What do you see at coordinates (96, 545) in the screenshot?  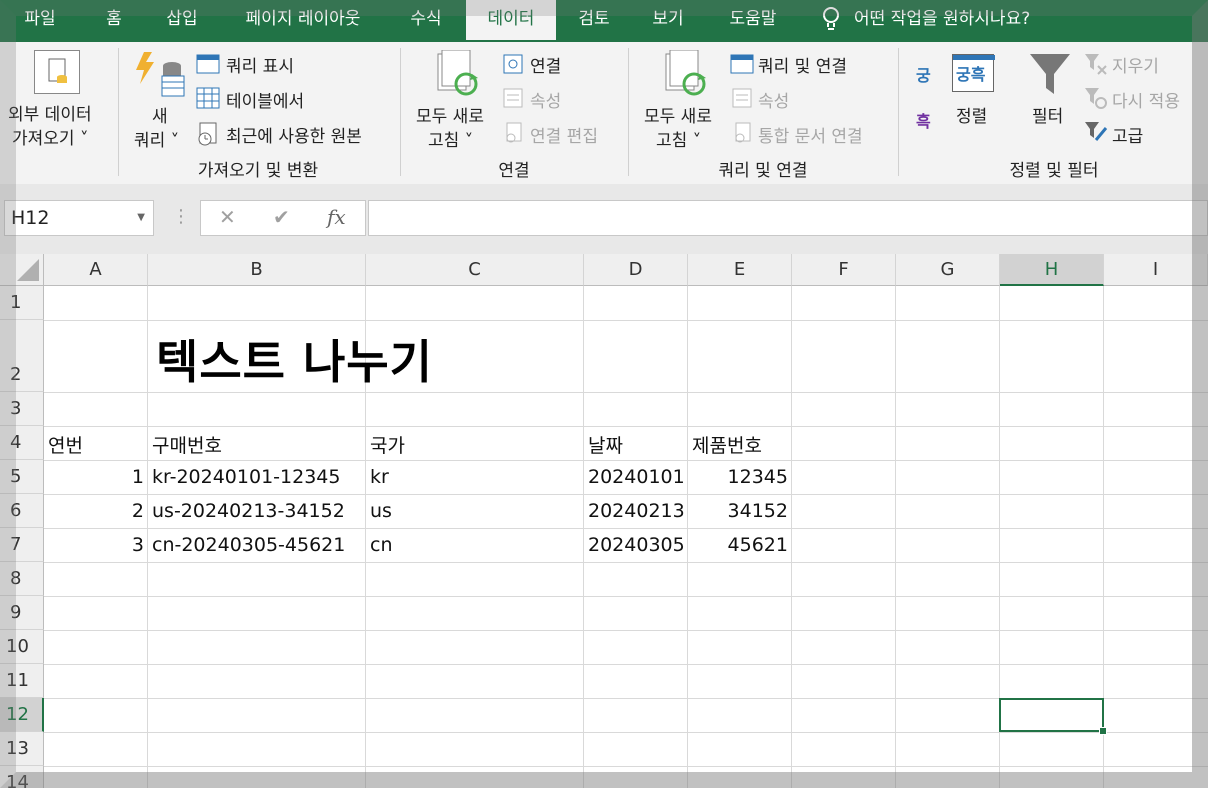 I see `cell-a7: 3` at bounding box center [96, 545].